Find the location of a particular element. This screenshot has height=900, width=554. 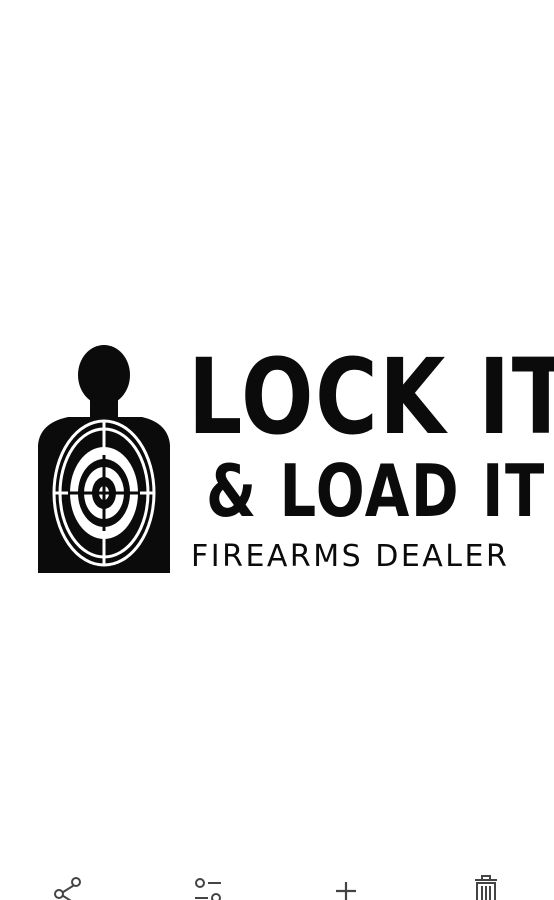

bottom-toolbar is located at coordinates (277, 880).